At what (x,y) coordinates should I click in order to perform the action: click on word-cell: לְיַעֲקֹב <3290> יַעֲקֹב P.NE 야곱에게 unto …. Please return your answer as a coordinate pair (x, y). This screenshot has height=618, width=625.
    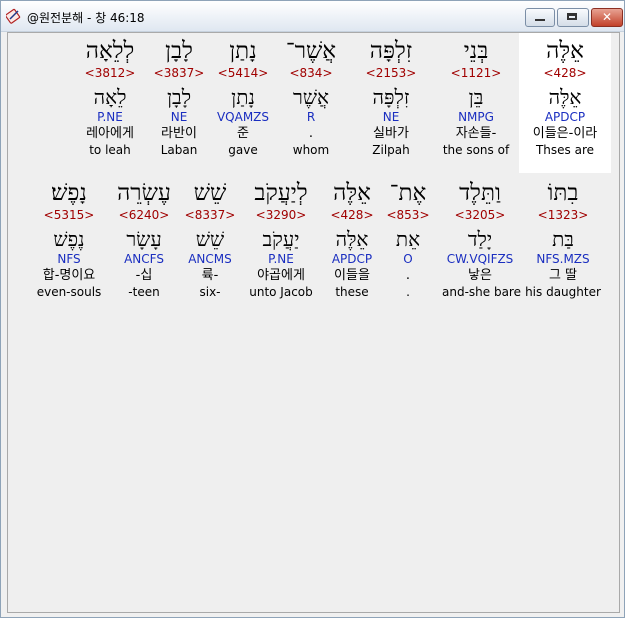
    Looking at the image, I should click on (281, 238).